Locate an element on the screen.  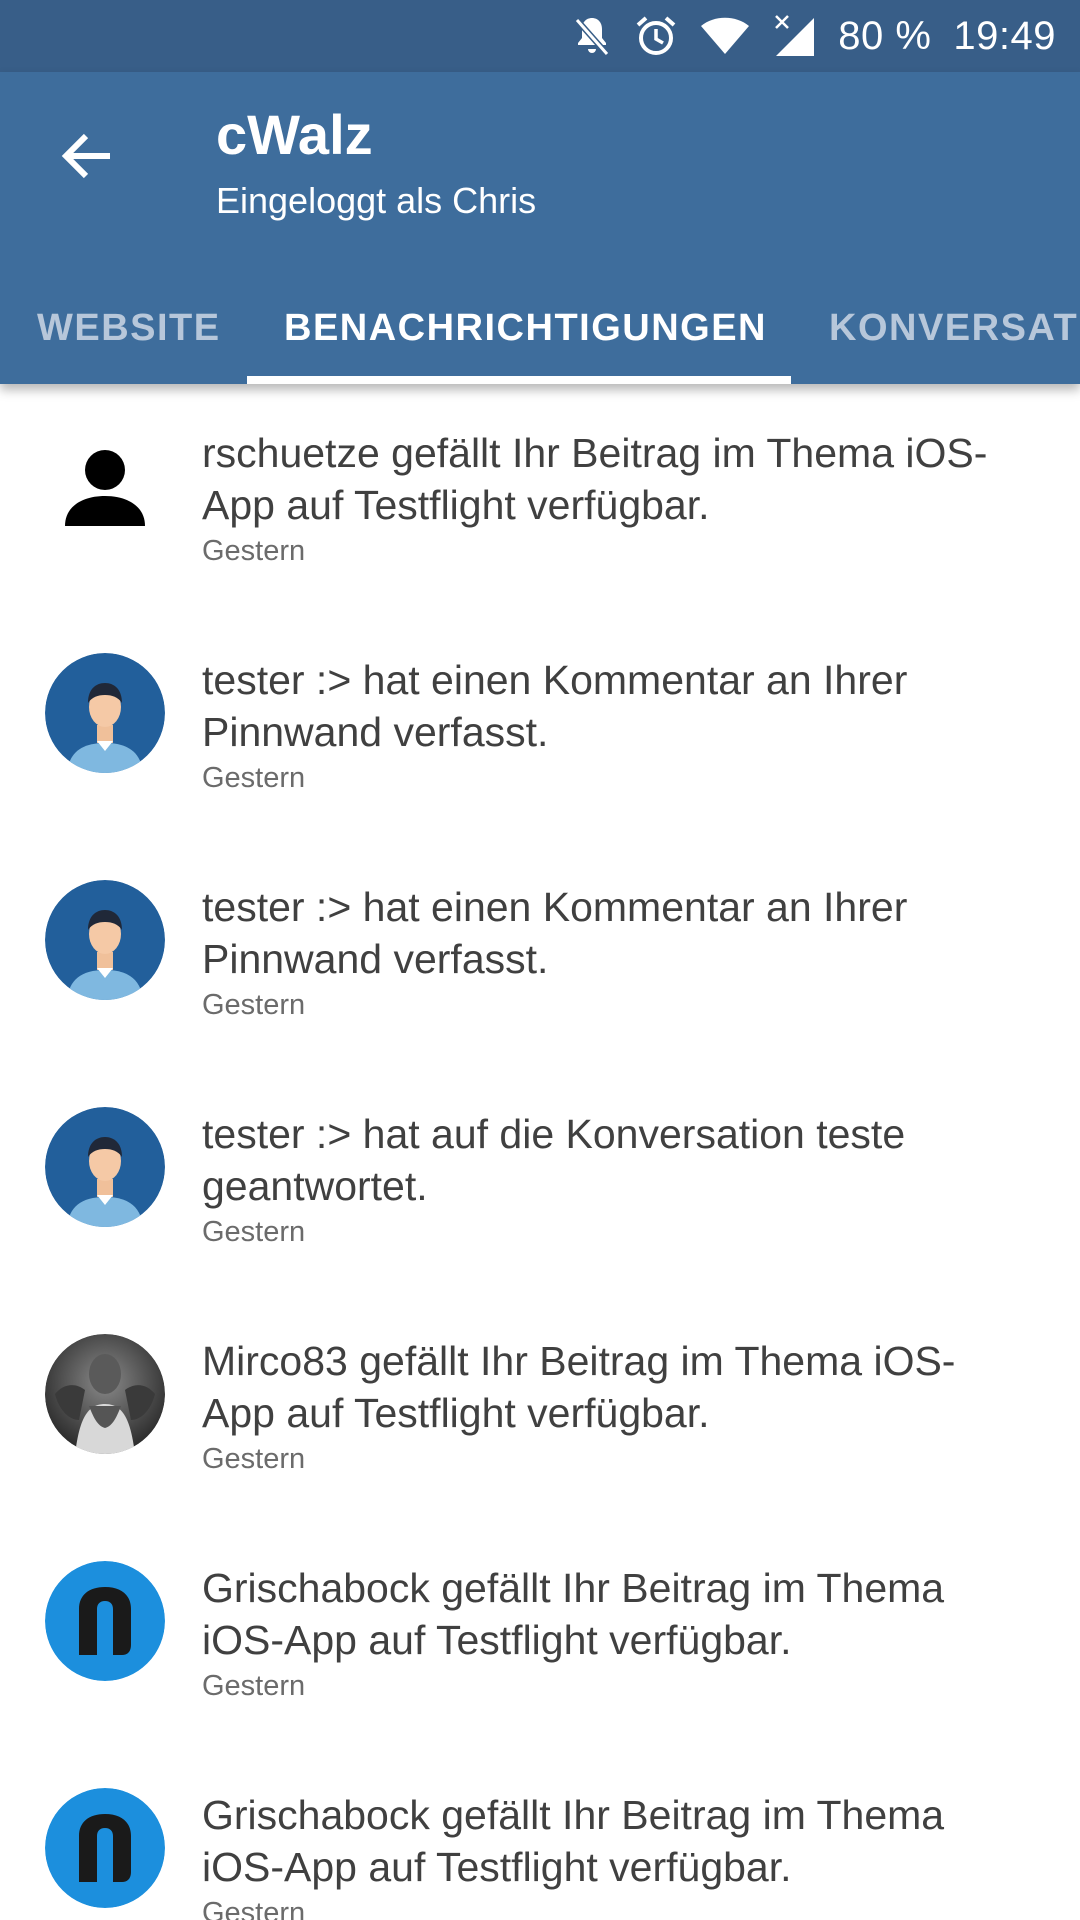
arrow-back-icon is located at coordinates (85, 156).